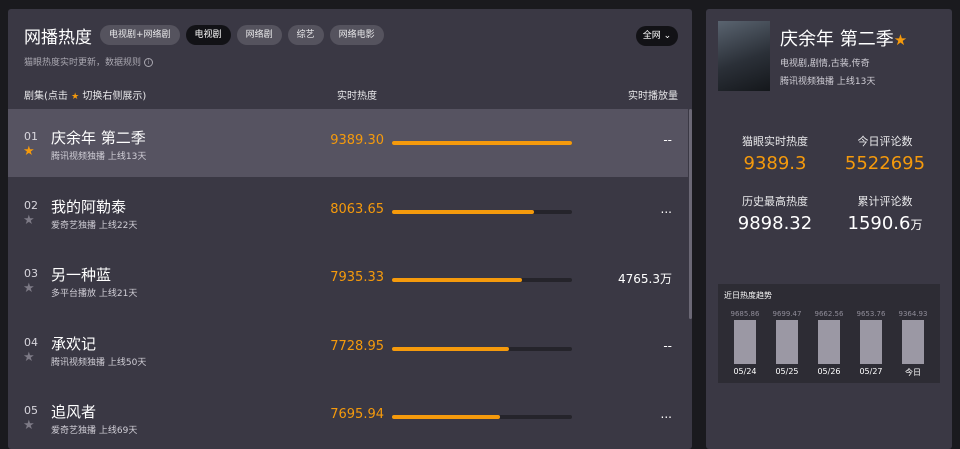 This screenshot has width=960, height=449. Describe the element at coordinates (357, 96) in the screenshot. I see `column-header-heat: 实时热度` at that location.